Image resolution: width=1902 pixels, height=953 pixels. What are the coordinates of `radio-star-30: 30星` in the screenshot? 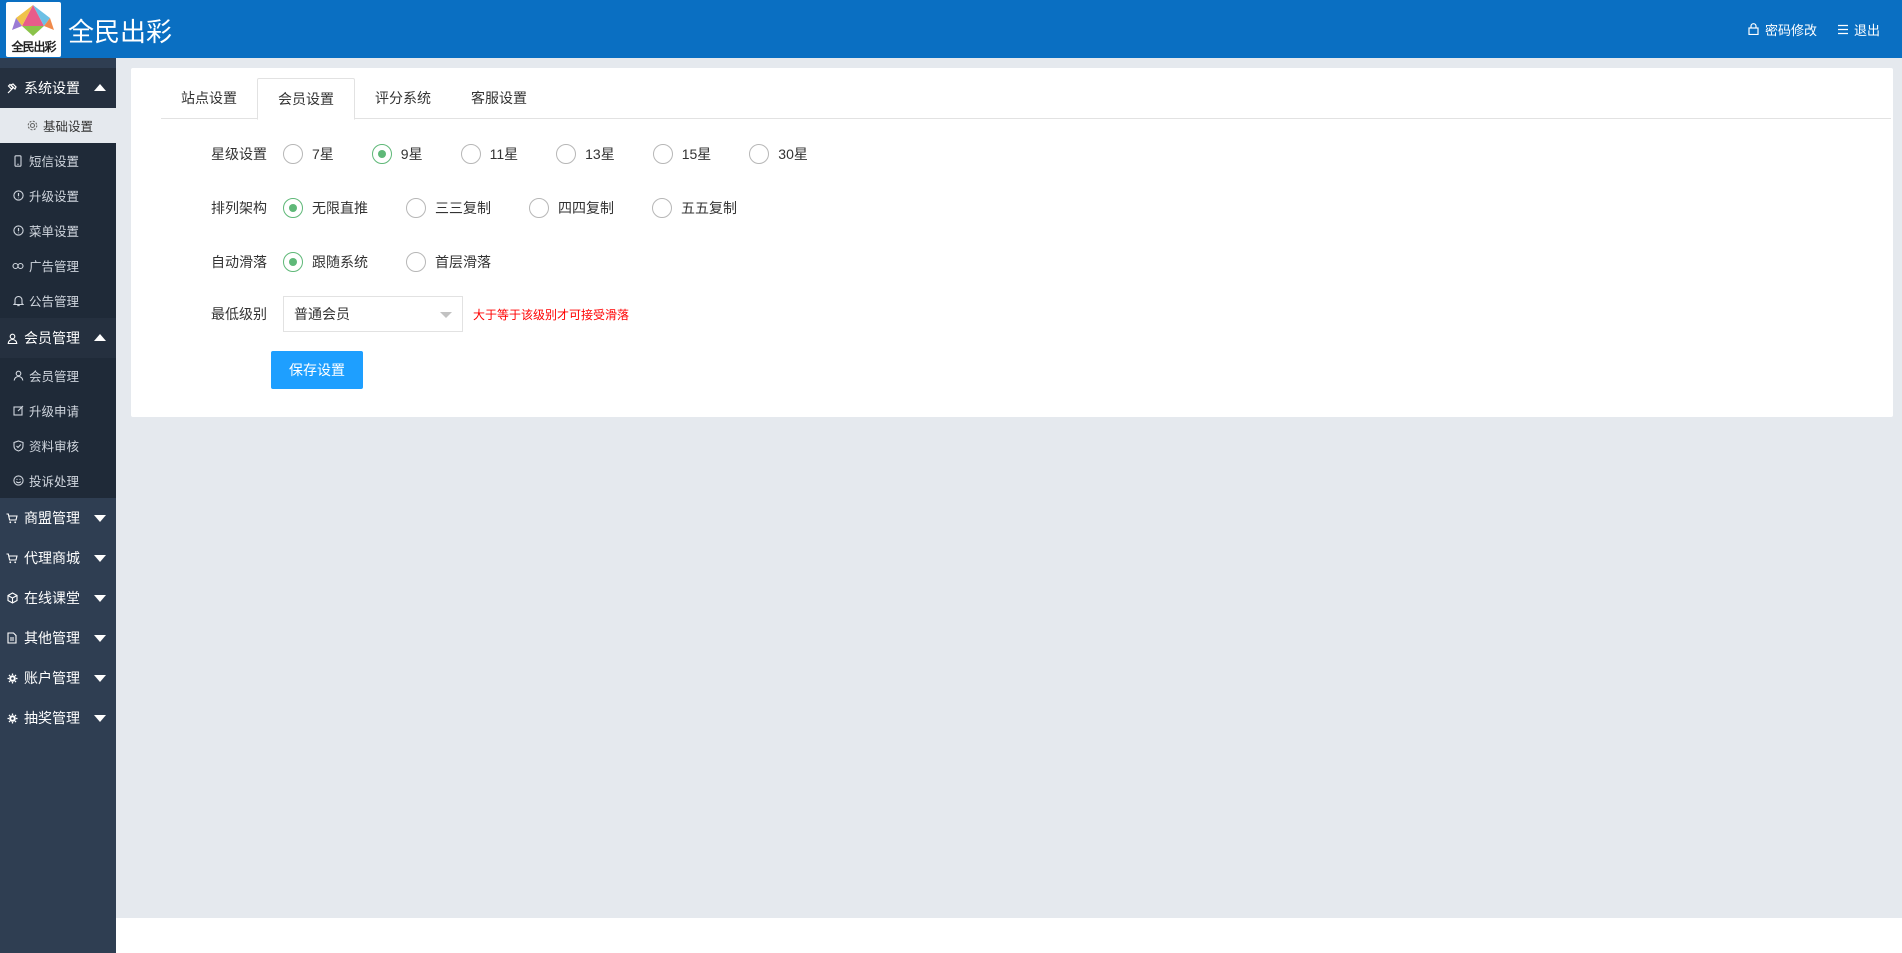 It's located at (772, 154).